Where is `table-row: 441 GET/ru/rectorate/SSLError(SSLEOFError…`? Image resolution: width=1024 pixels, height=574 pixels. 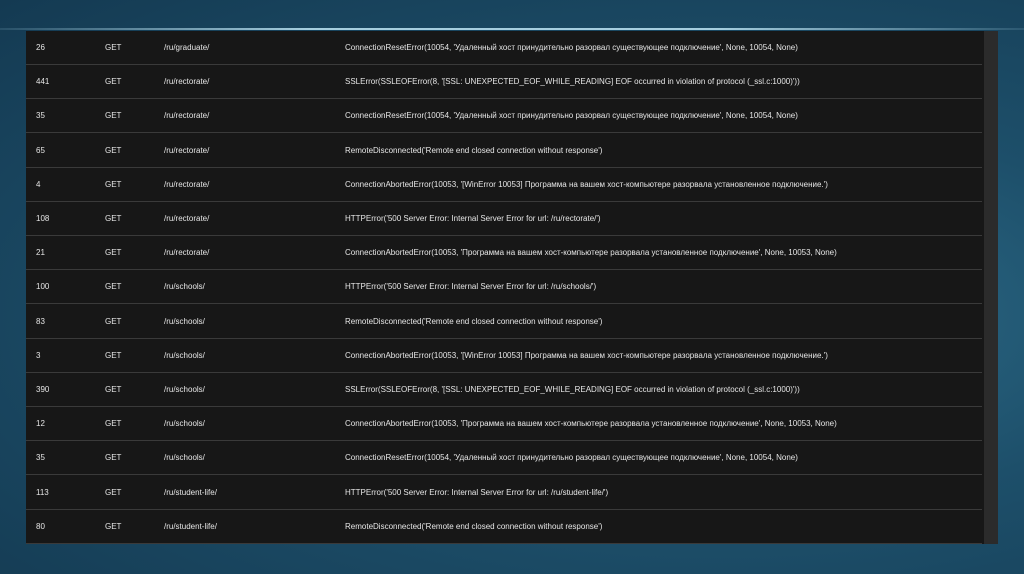 table-row: 441 GET/ru/rectorate/SSLError(SSLEOFError… is located at coordinates (504, 82).